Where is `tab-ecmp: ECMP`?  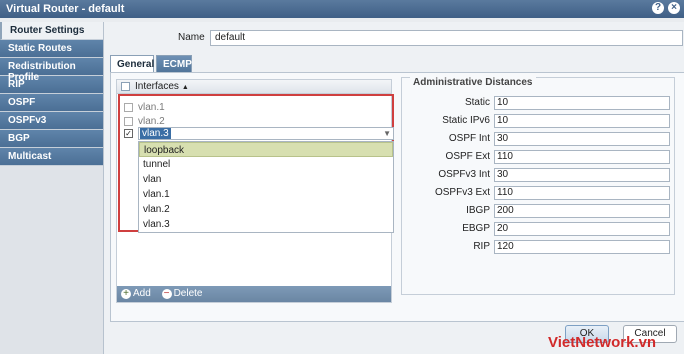 tab-ecmp: ECMP is located at coordinates (174, 64).